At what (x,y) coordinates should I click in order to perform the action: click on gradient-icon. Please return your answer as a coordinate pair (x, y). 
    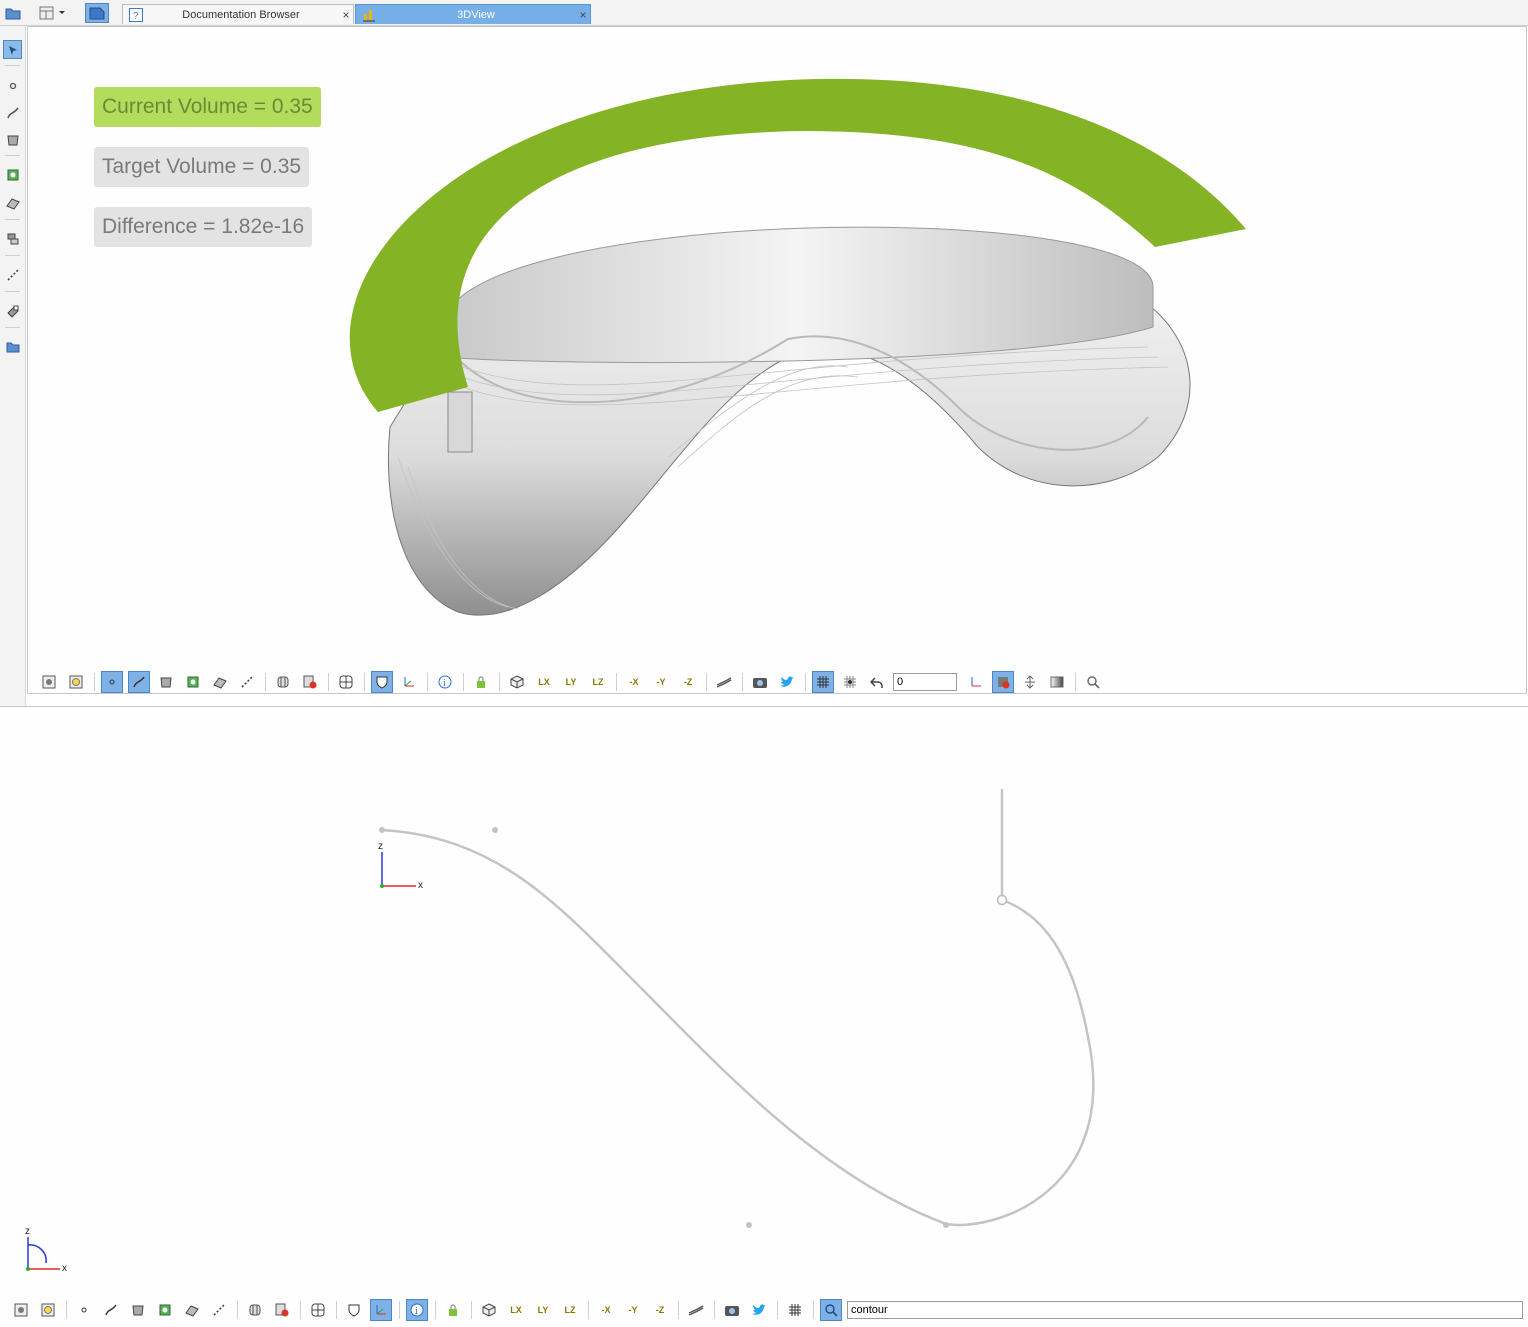
    Looking at the image, I should click on (1057, 682).